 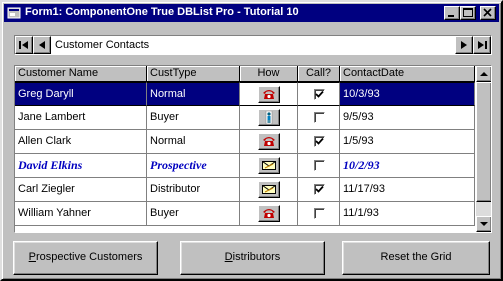 I want to click on cell-customer-name: Carl Ziegler, so click(x=81, y=190).